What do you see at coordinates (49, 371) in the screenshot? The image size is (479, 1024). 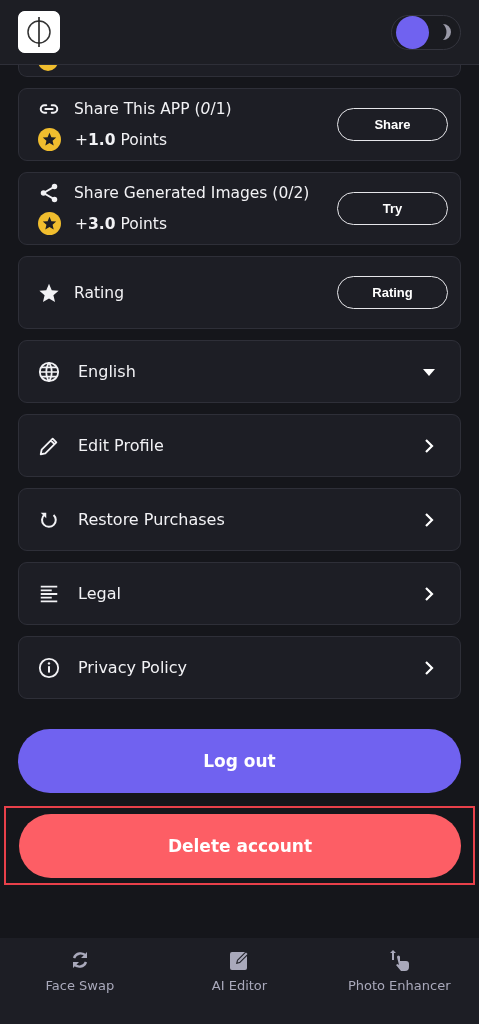 I see `globe-icon` at bounding box center [49, 371].